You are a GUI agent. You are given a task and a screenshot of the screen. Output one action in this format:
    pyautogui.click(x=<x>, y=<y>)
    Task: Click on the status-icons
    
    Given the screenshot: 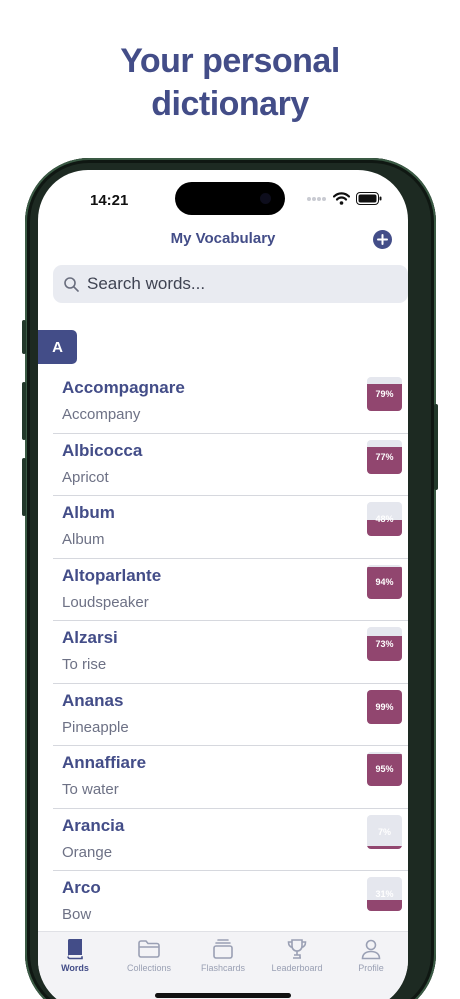 What is the action you would take?
    pyautogui.click(x=344, y=198)
    